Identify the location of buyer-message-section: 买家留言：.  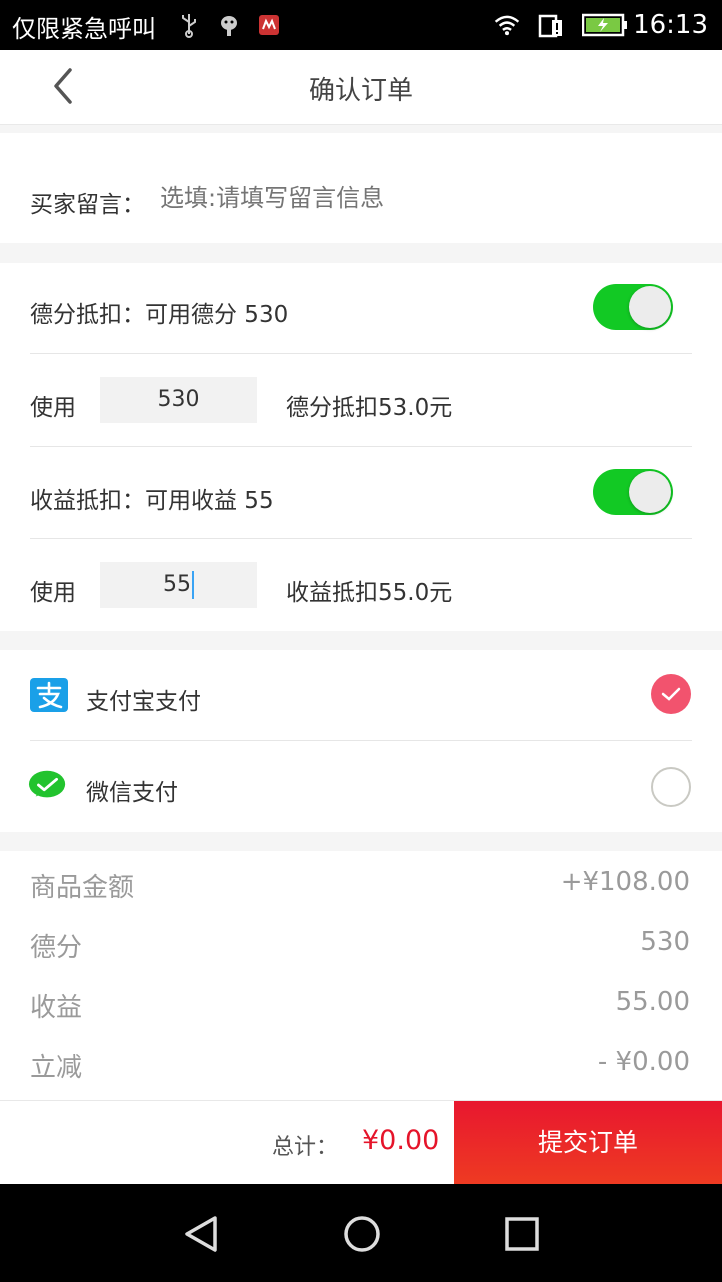
(361, 188).